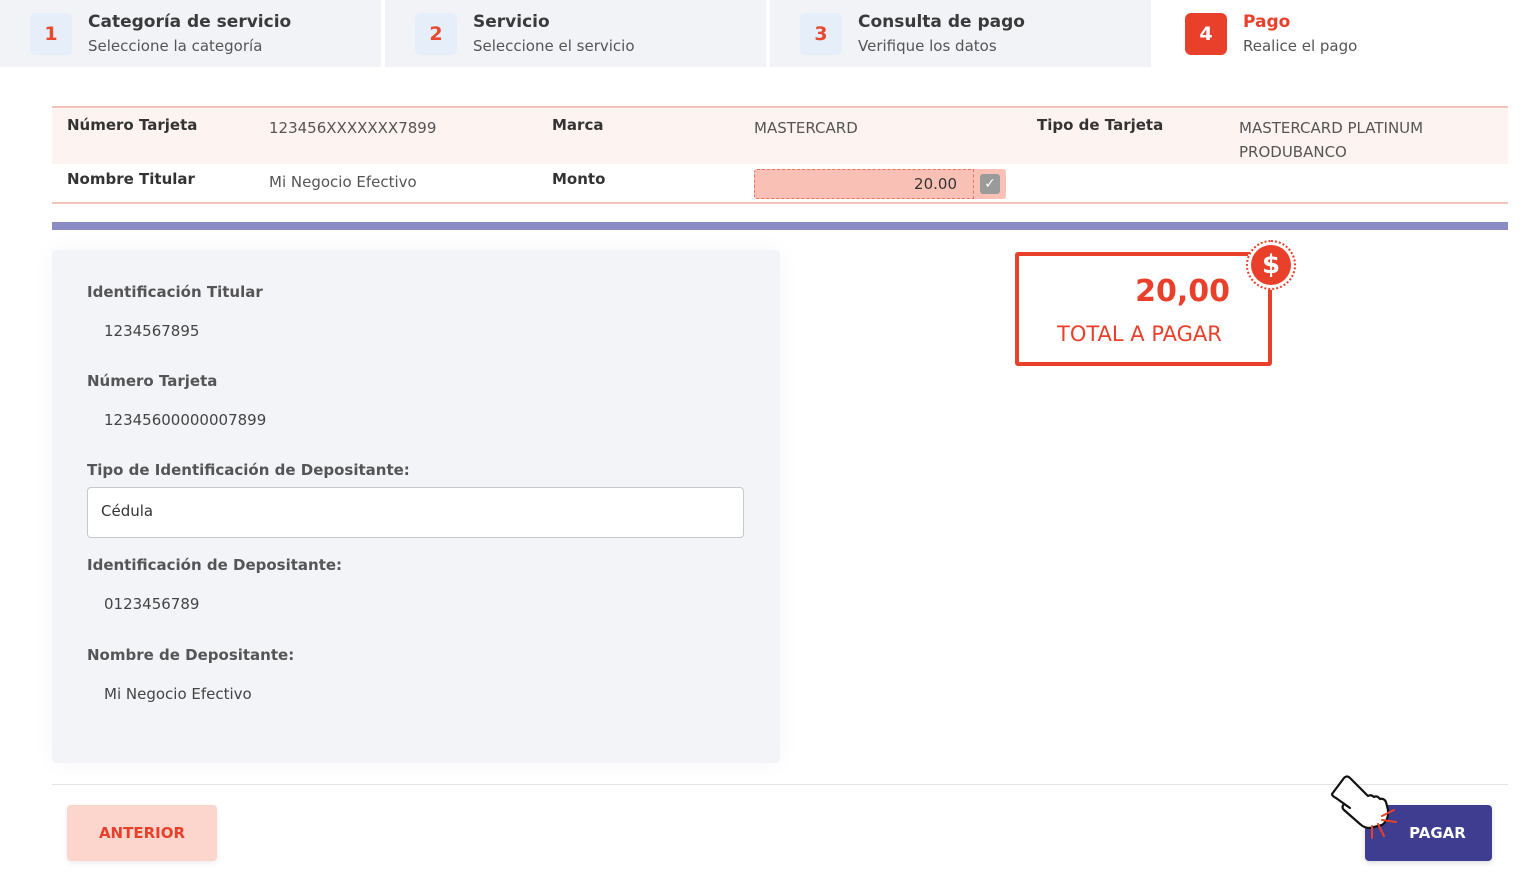 This screenshot has height=878, width=1536. What do you see at coordinates (415, 512) in the screenshot?
I see `depositor-id-type-select: Cédula` at bounding box center [415, 512].